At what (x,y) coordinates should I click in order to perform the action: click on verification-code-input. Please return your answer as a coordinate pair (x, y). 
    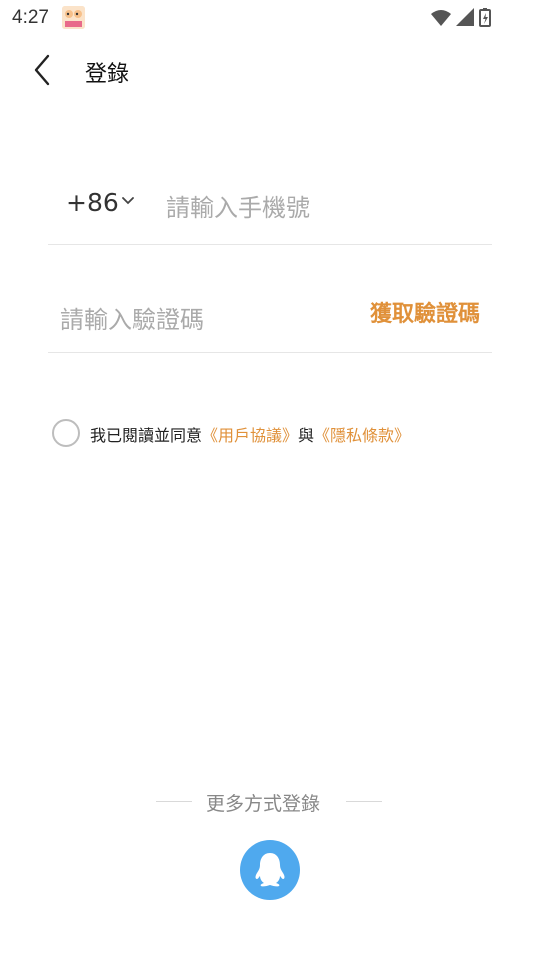
    Looking at the image, I should click on (190, 320).